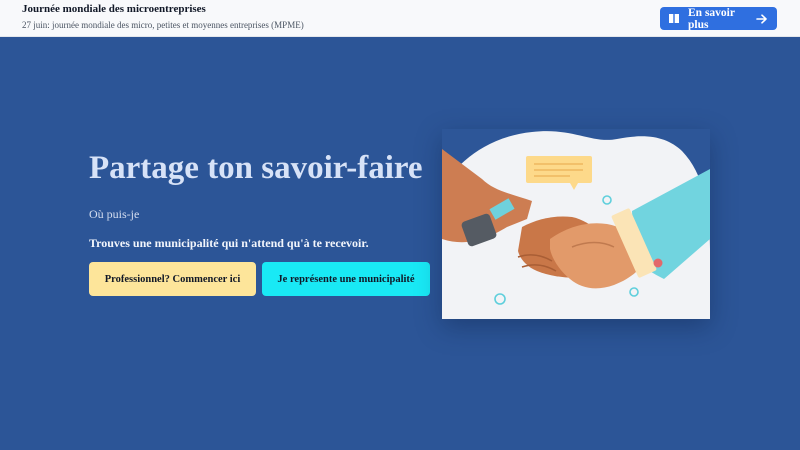 This screenshot has height=450, width=800. I want to click on municipality-button: Je représente une municipalité, so click(346, 279).